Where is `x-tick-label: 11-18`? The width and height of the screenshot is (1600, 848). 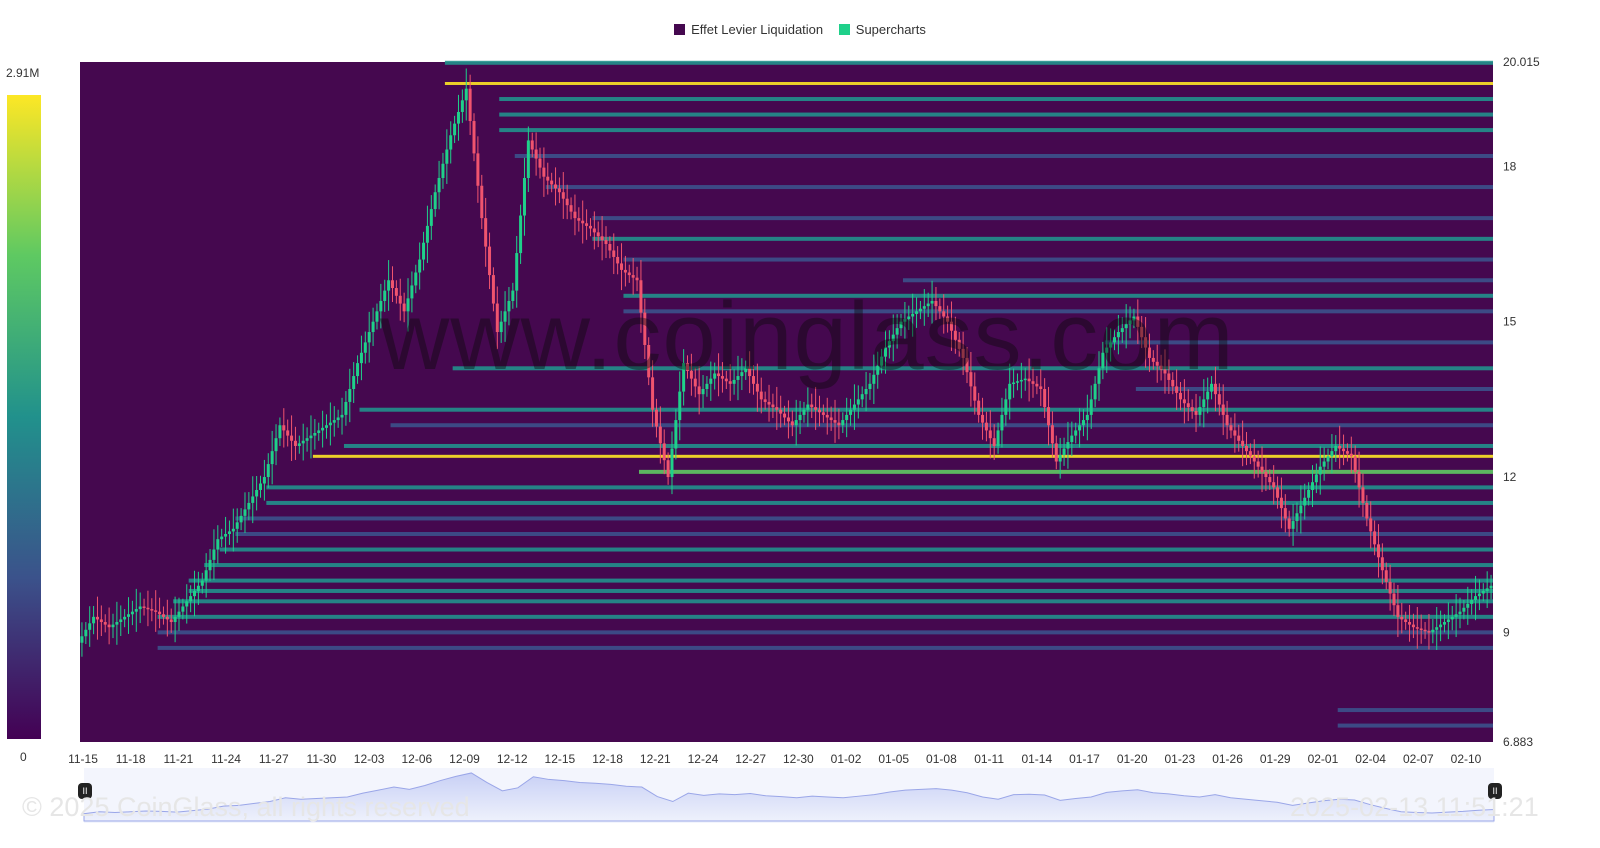
x-tick-label: 11-18 is located at coordinates (131, 759).